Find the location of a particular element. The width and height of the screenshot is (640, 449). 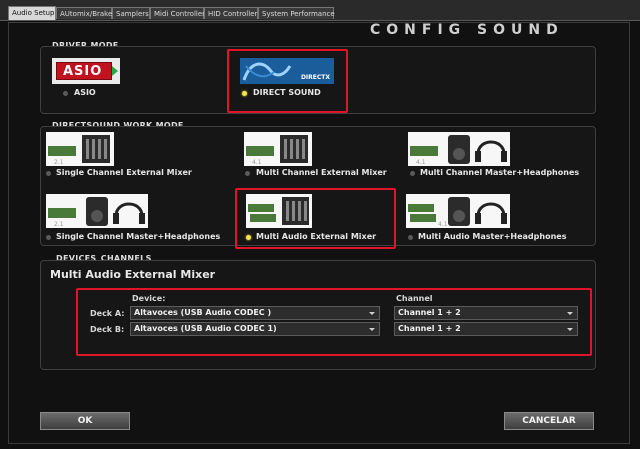

multi-audio-master-headphones-label: Multi Audio Master+Headphones is located at coordinates (492, 236).